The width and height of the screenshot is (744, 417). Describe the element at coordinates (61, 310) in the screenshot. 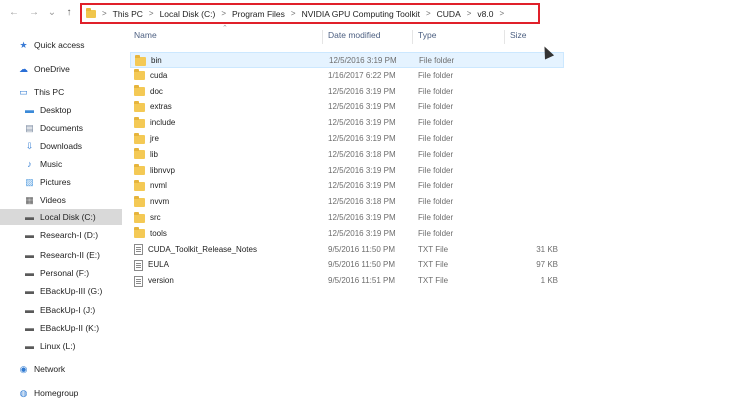

I see `sidebar-item: ▬ EBackUp-I (J:)` at that location.